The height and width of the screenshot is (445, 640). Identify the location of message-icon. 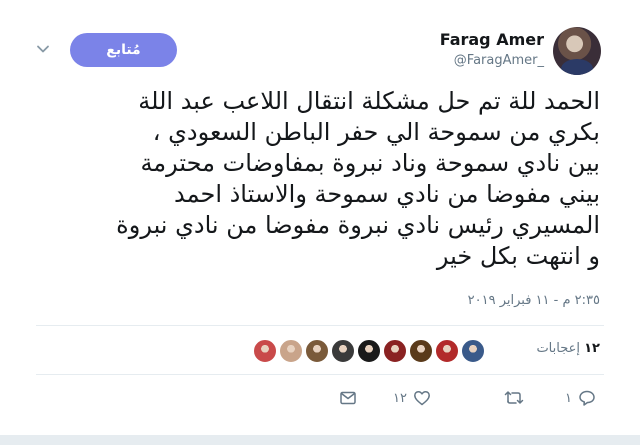
(348, 398).